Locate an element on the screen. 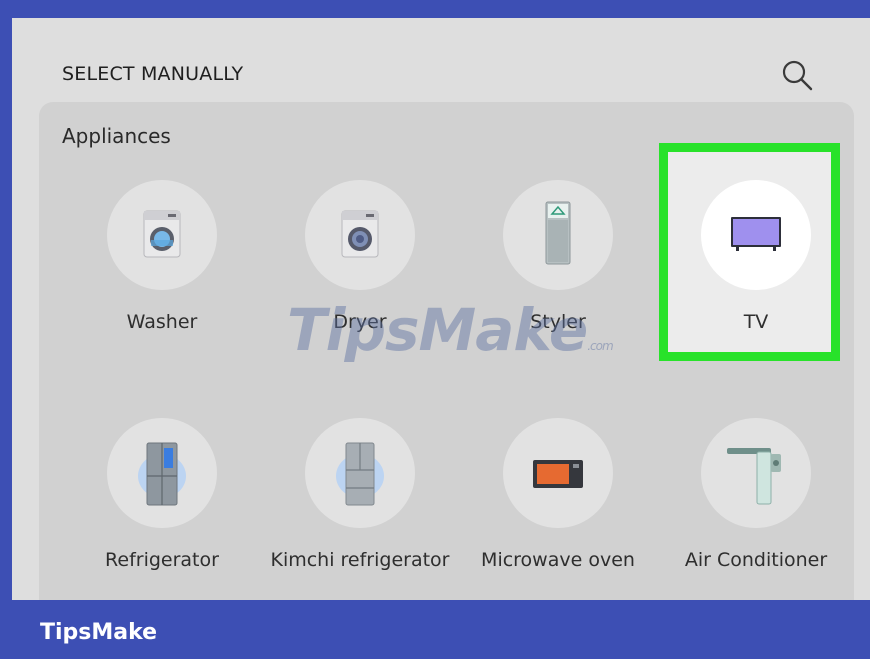 The width and height of the screenshot is (870, 659). search-icon is located at coordinates (797, 75).